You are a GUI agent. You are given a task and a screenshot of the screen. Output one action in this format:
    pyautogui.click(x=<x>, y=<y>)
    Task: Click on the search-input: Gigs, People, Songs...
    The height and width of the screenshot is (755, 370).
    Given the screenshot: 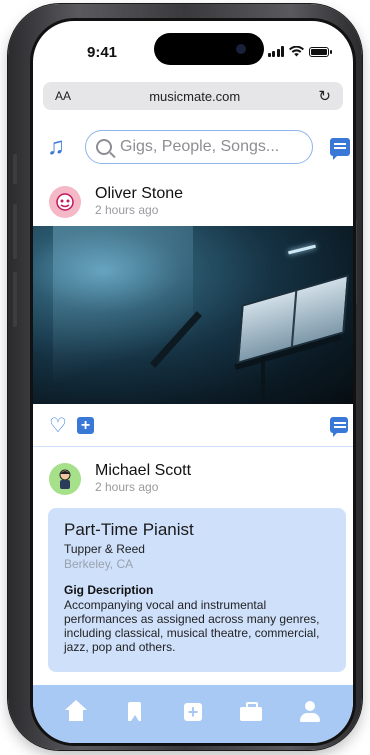 What is the action you would take?
    pyautogui.click(x=199, y=147)
    